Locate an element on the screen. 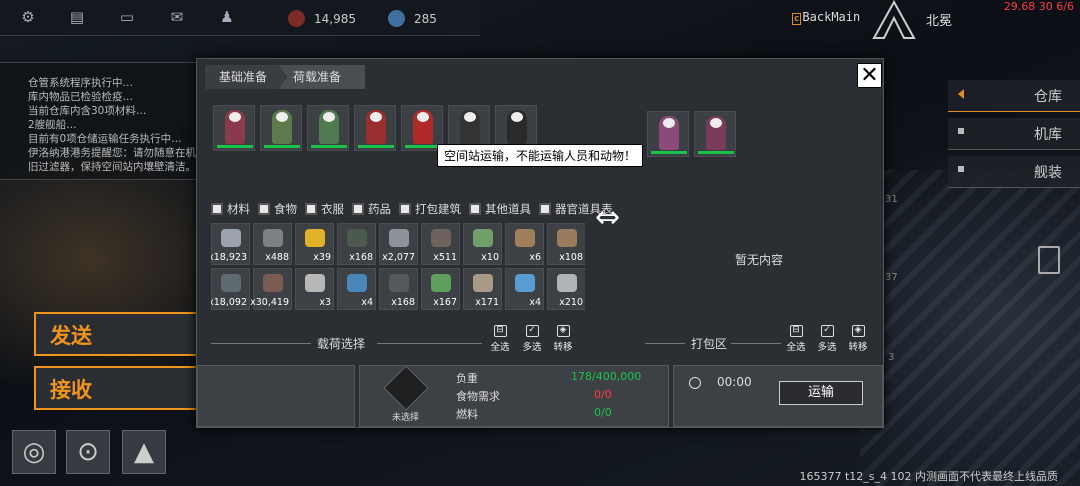 Image resolution: width=1080 pixels, height=486 pixels. arrow-left-icon is located at coordinates (961, 94).